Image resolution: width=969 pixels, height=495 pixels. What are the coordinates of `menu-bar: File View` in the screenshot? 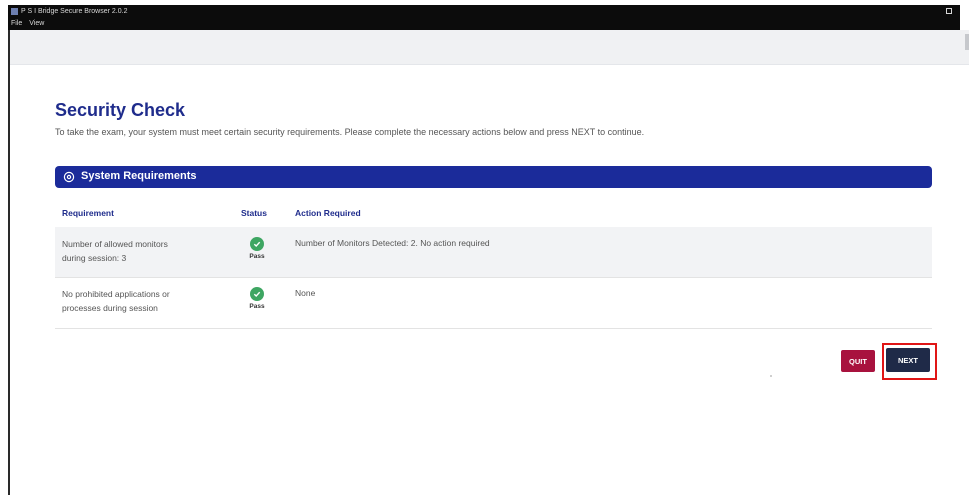 It's located at (484, 24).